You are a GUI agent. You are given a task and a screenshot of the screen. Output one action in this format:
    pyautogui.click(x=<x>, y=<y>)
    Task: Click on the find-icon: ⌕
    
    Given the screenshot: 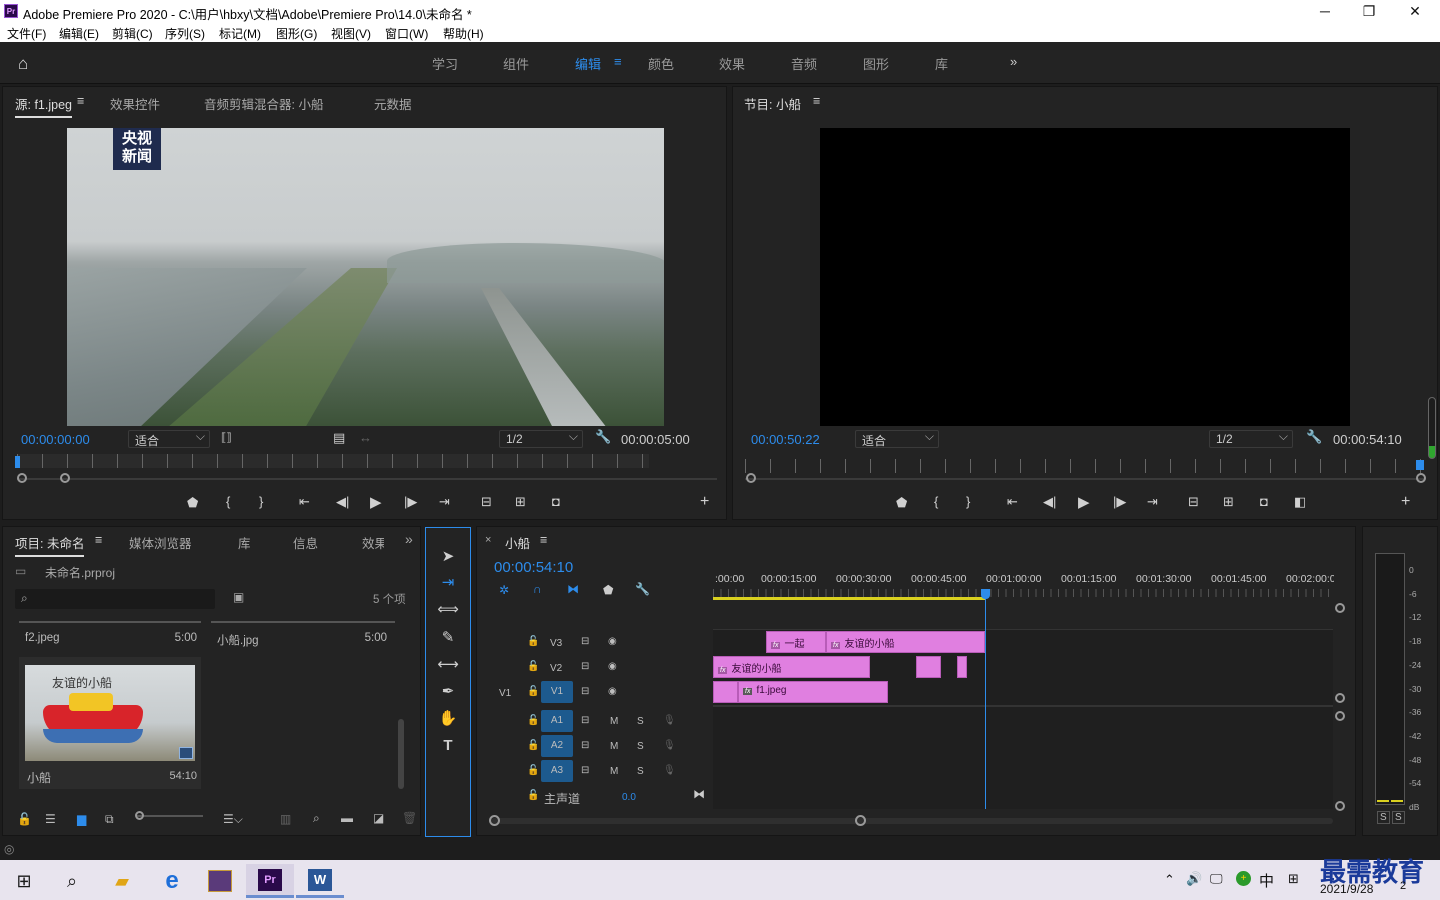 What is the action you would take?
    pyautogui.click(x=316, y=818)
    